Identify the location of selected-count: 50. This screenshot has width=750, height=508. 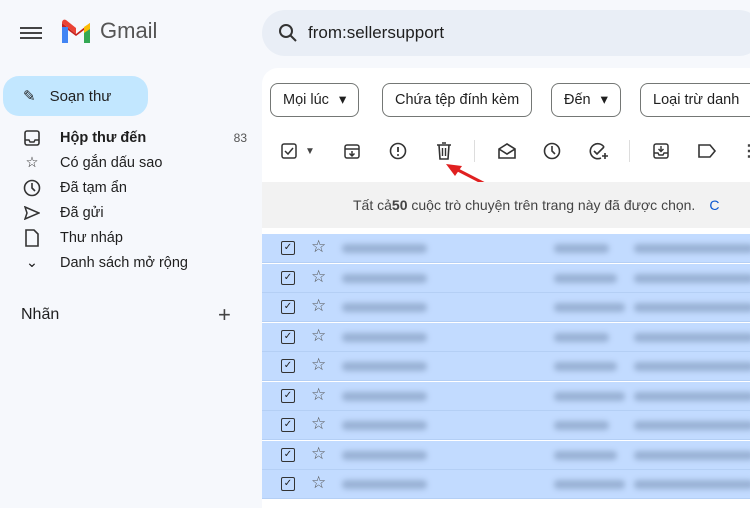
(399, 205).